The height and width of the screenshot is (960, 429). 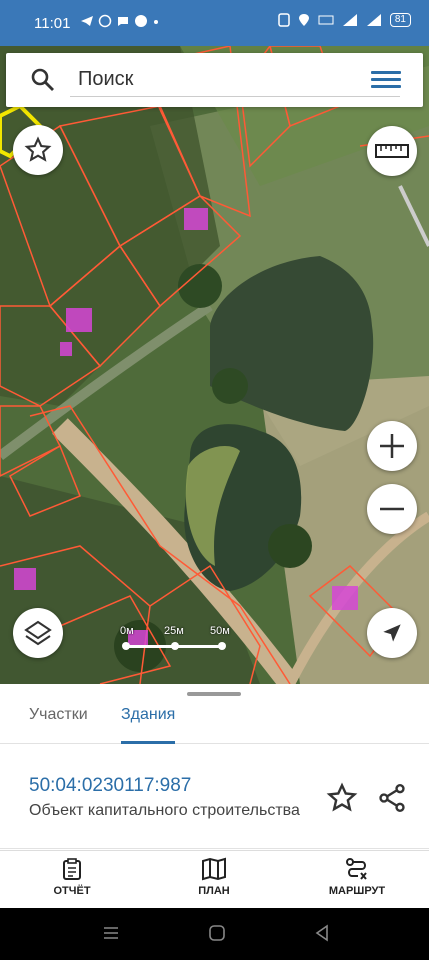 I want to click on location-icon, so click(x=303, y=20).